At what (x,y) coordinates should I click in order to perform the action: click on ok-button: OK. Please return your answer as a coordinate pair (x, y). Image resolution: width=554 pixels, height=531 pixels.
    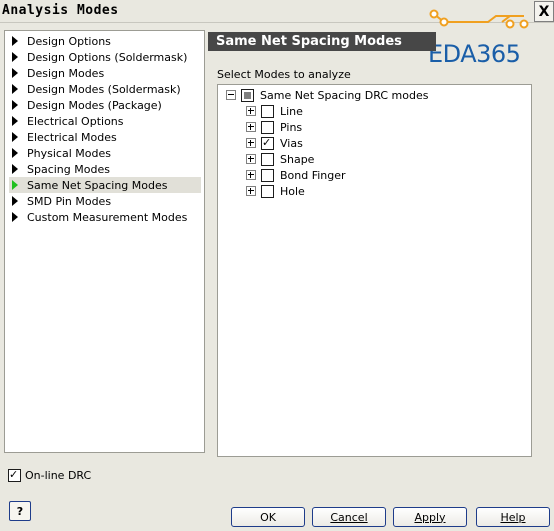
    Looking at the image, I should click on (268, 517).